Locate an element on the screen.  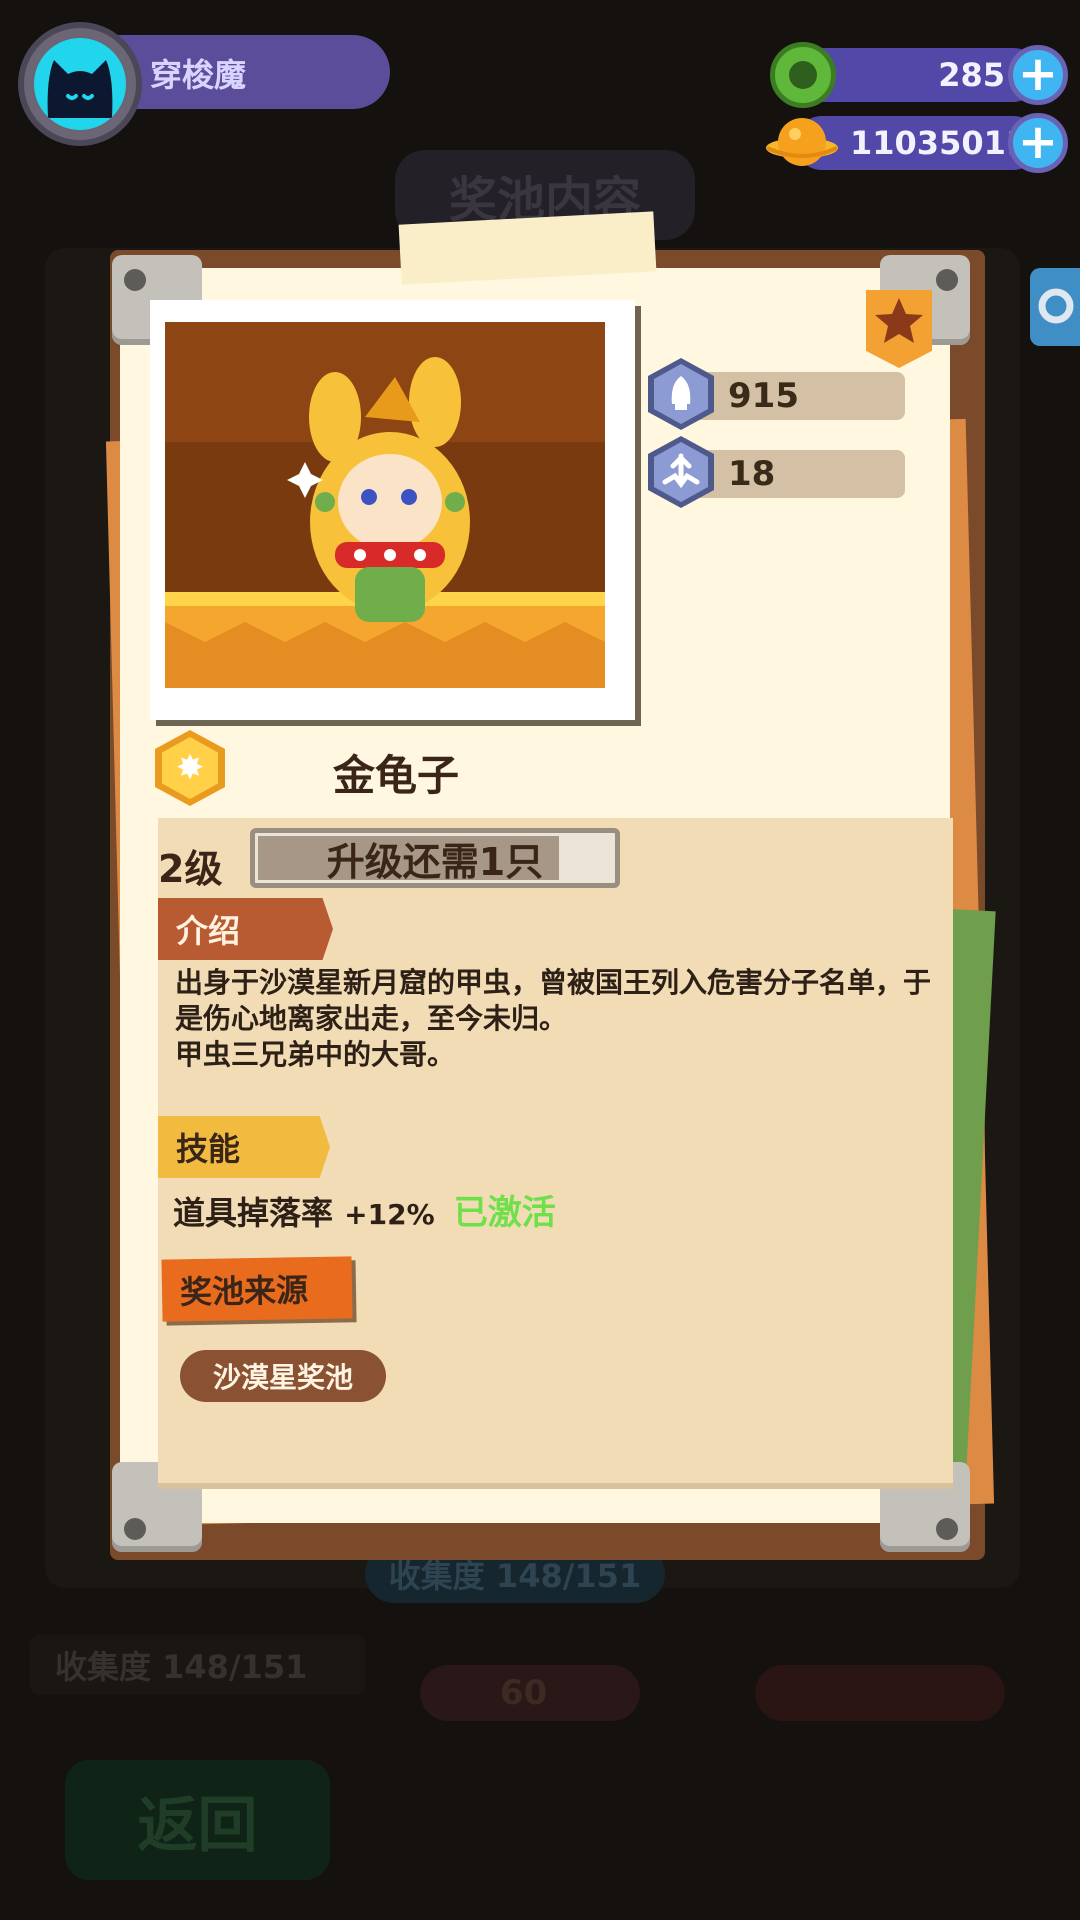
skill-status: 已激活 is located at coordinates (504, 1213).